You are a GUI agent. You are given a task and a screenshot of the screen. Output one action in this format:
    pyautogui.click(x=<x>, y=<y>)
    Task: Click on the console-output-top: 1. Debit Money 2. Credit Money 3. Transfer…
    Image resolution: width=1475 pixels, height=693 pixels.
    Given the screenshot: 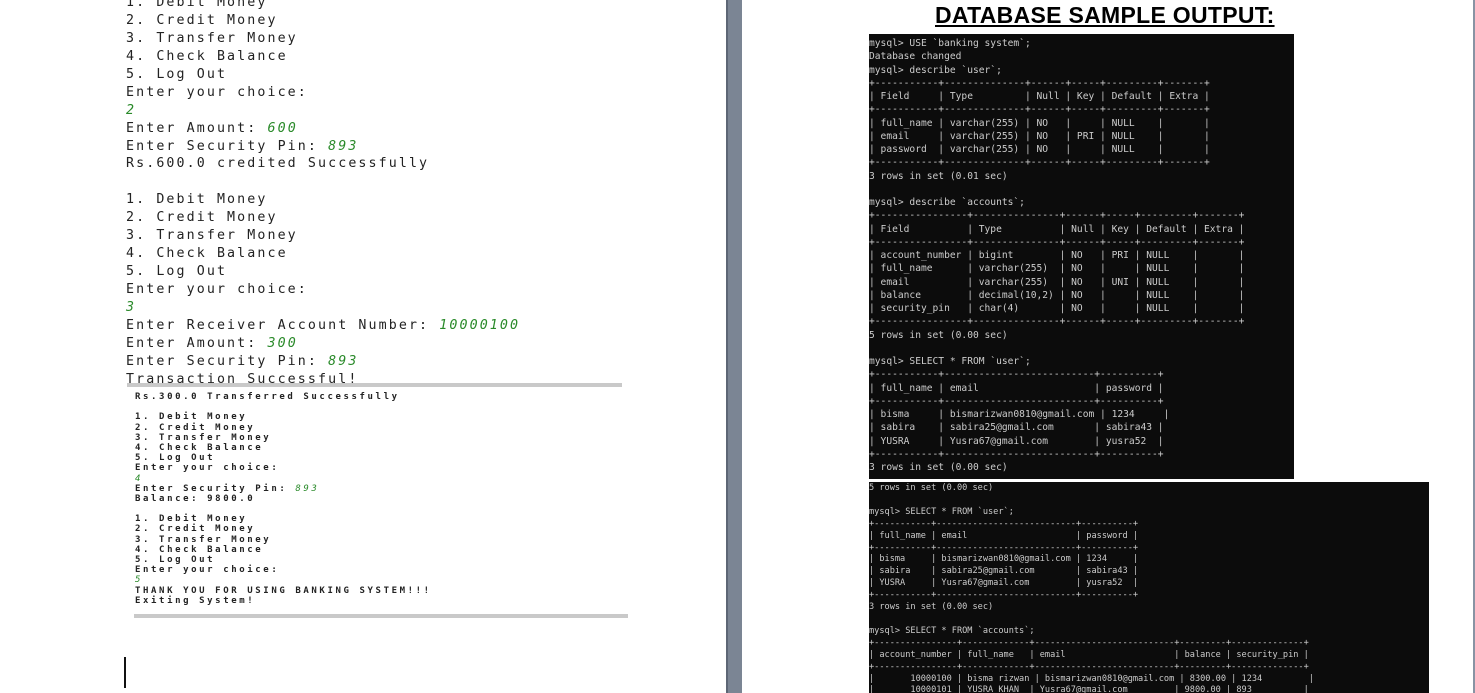 What is the action you would take?
    pyautogui.click(x=323, y=194)
    